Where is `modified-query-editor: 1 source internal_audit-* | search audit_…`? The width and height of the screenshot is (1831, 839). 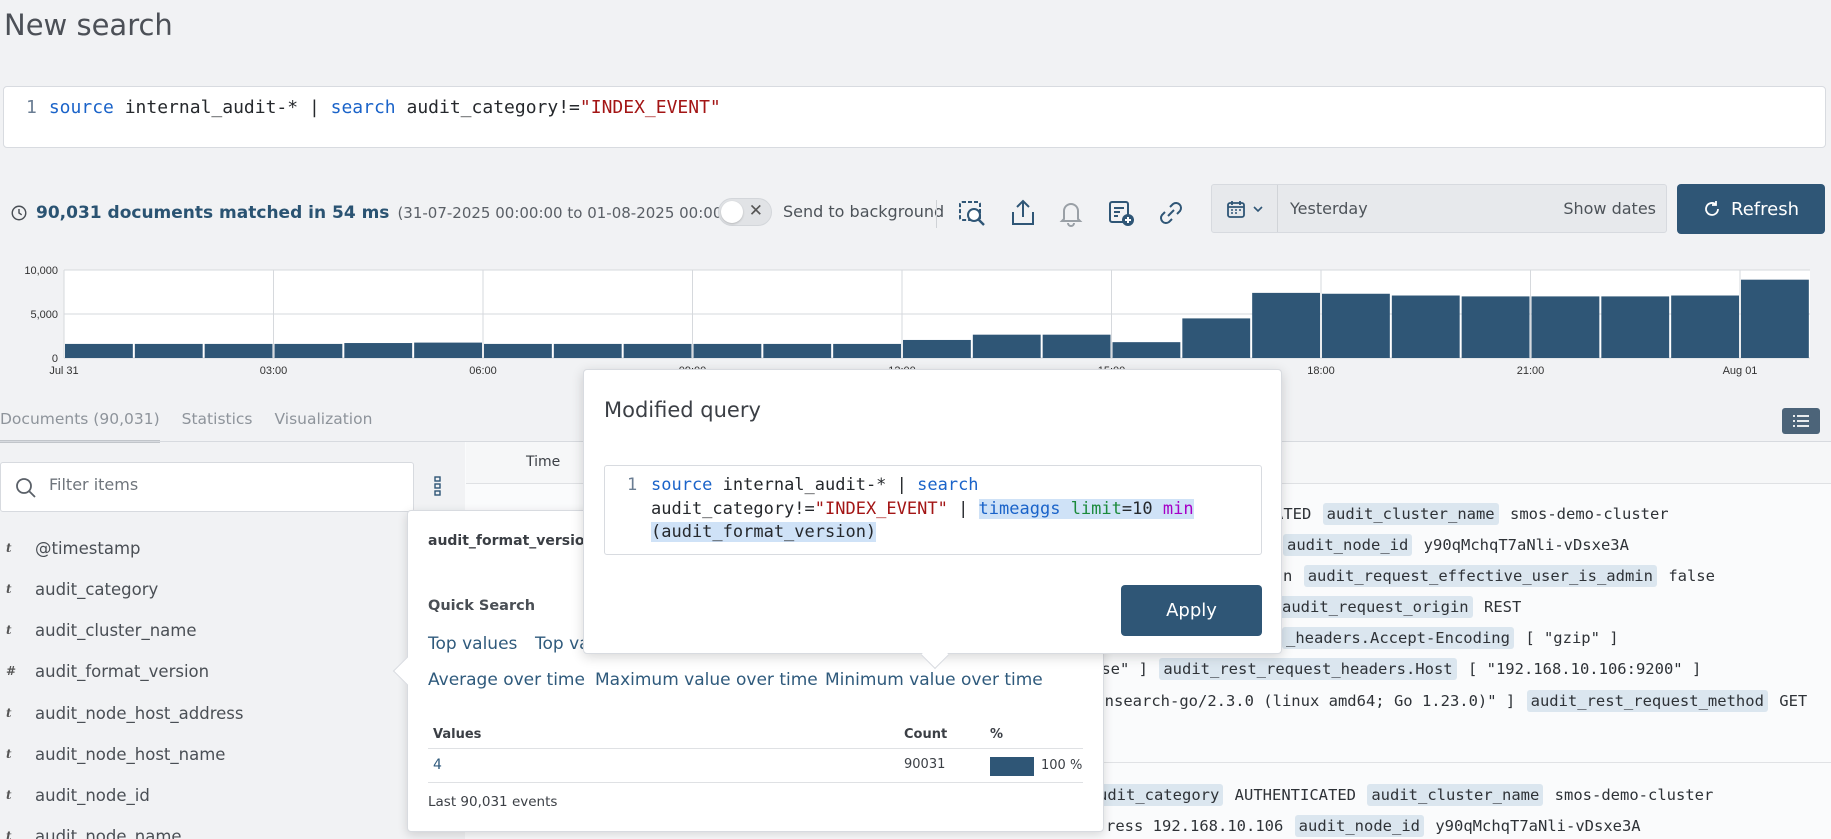 modified-query-editor: 1 source internal_audit-* | search audit_… is located at coordinates (933, 510).